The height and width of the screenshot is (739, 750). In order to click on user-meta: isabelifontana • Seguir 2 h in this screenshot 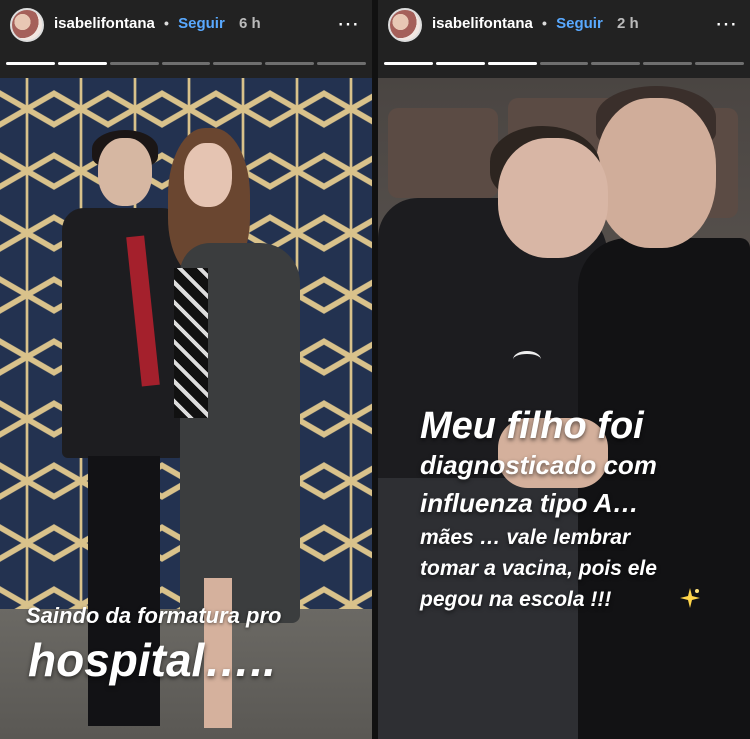, I will do `click(535, 23)`.